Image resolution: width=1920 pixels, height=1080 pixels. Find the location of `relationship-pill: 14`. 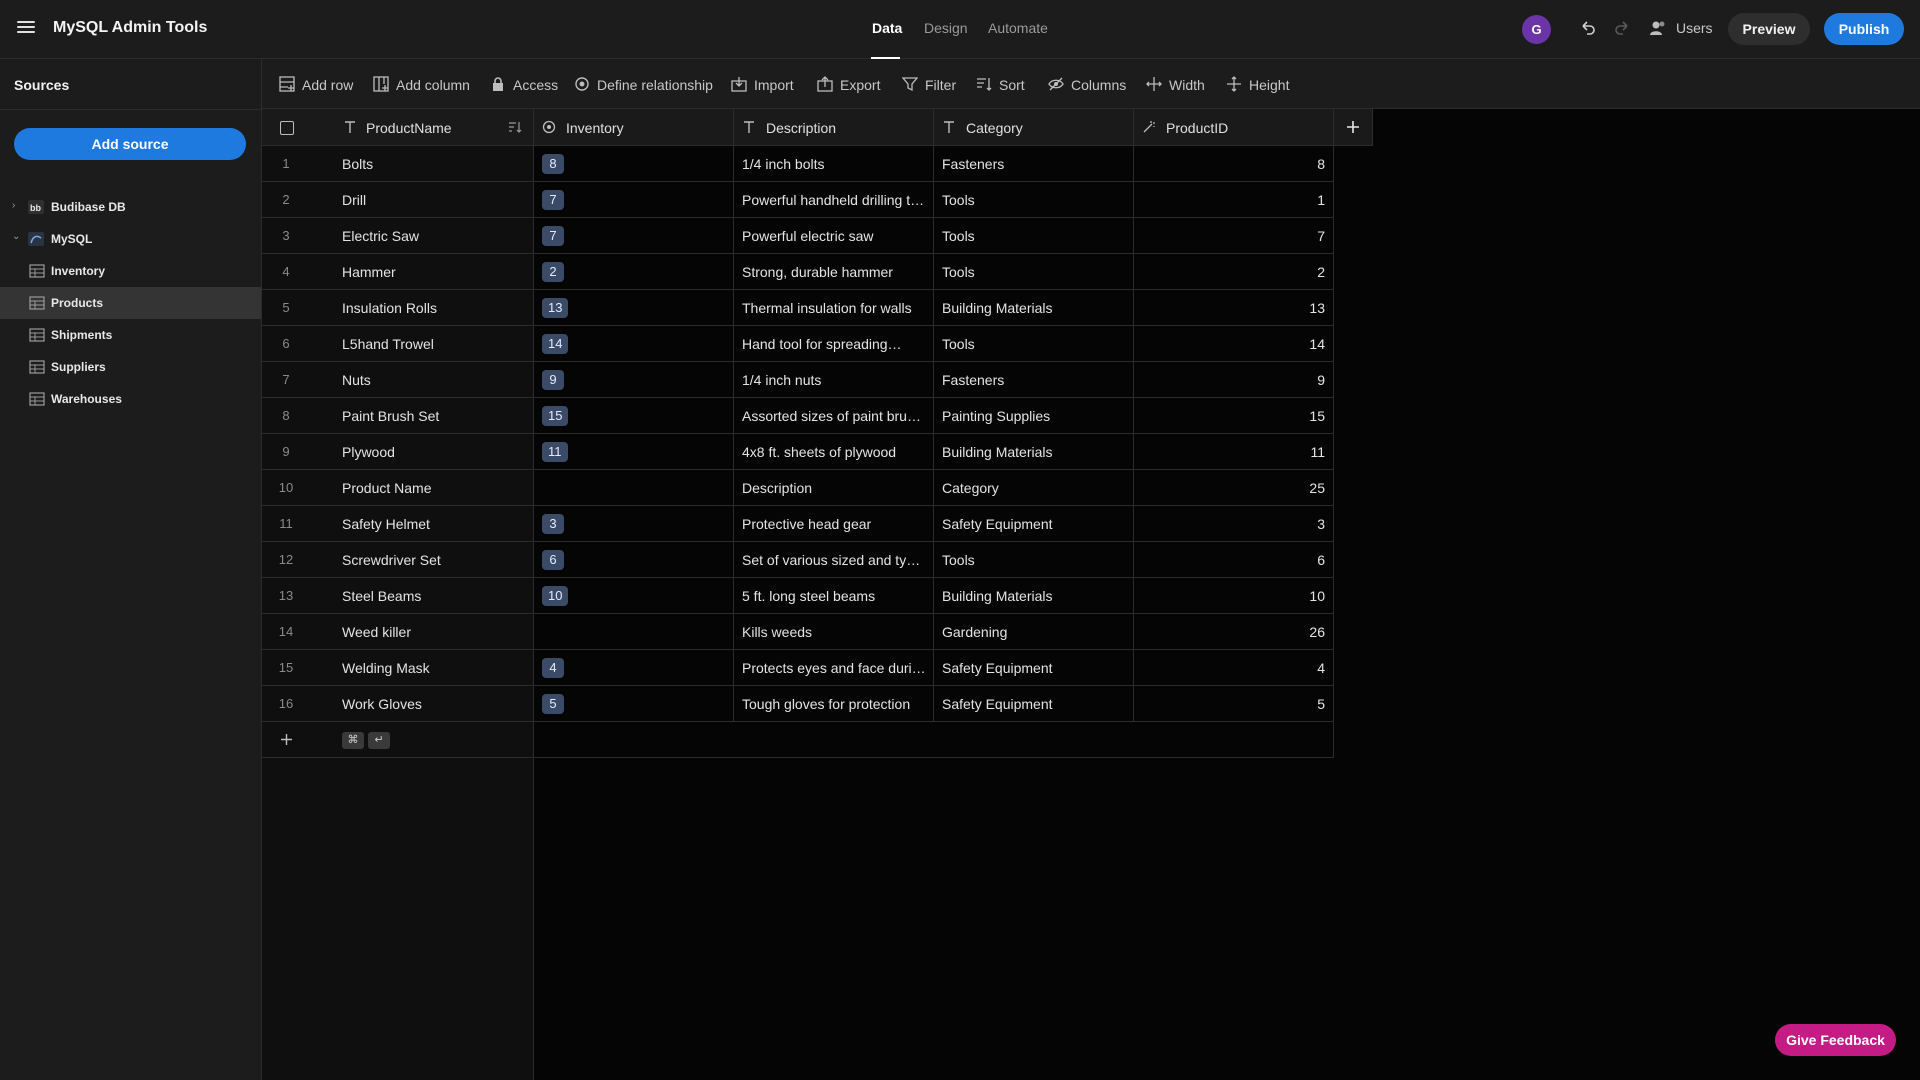

relationship-pill: 14 is located at coordinates (555, 344).